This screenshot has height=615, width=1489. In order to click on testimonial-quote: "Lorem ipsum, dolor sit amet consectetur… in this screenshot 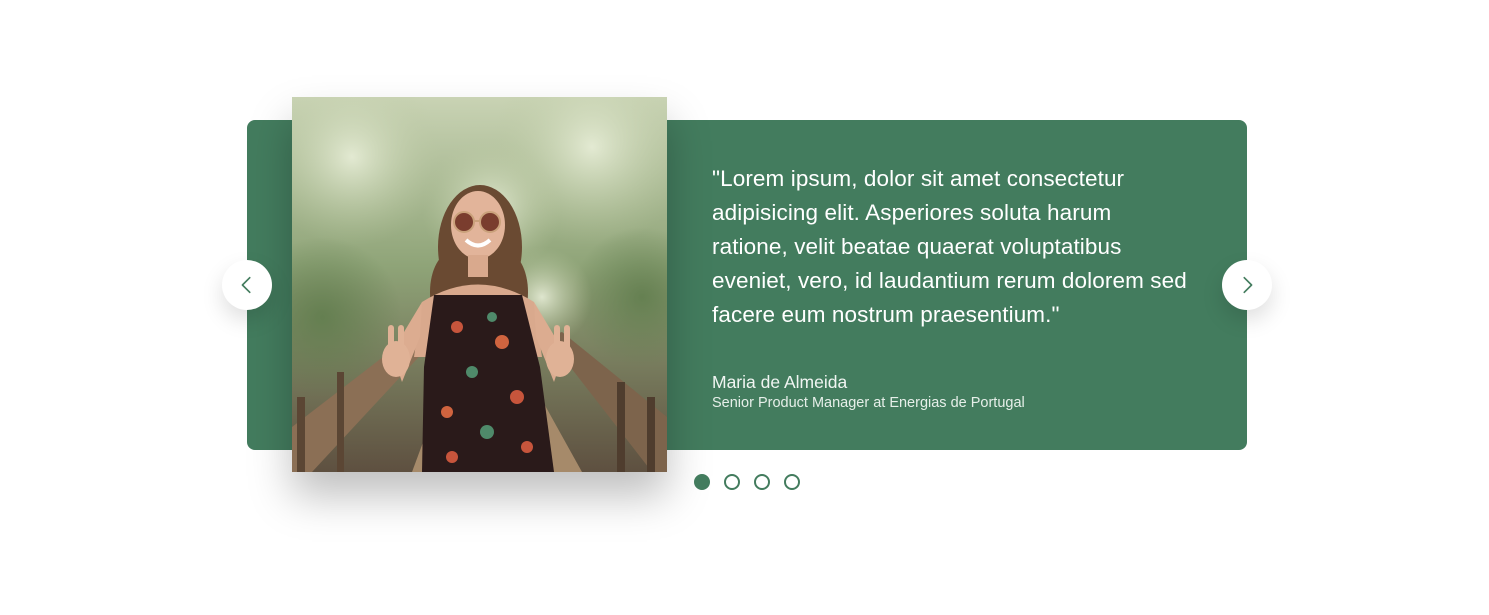, I will do `click(949, 246)`.